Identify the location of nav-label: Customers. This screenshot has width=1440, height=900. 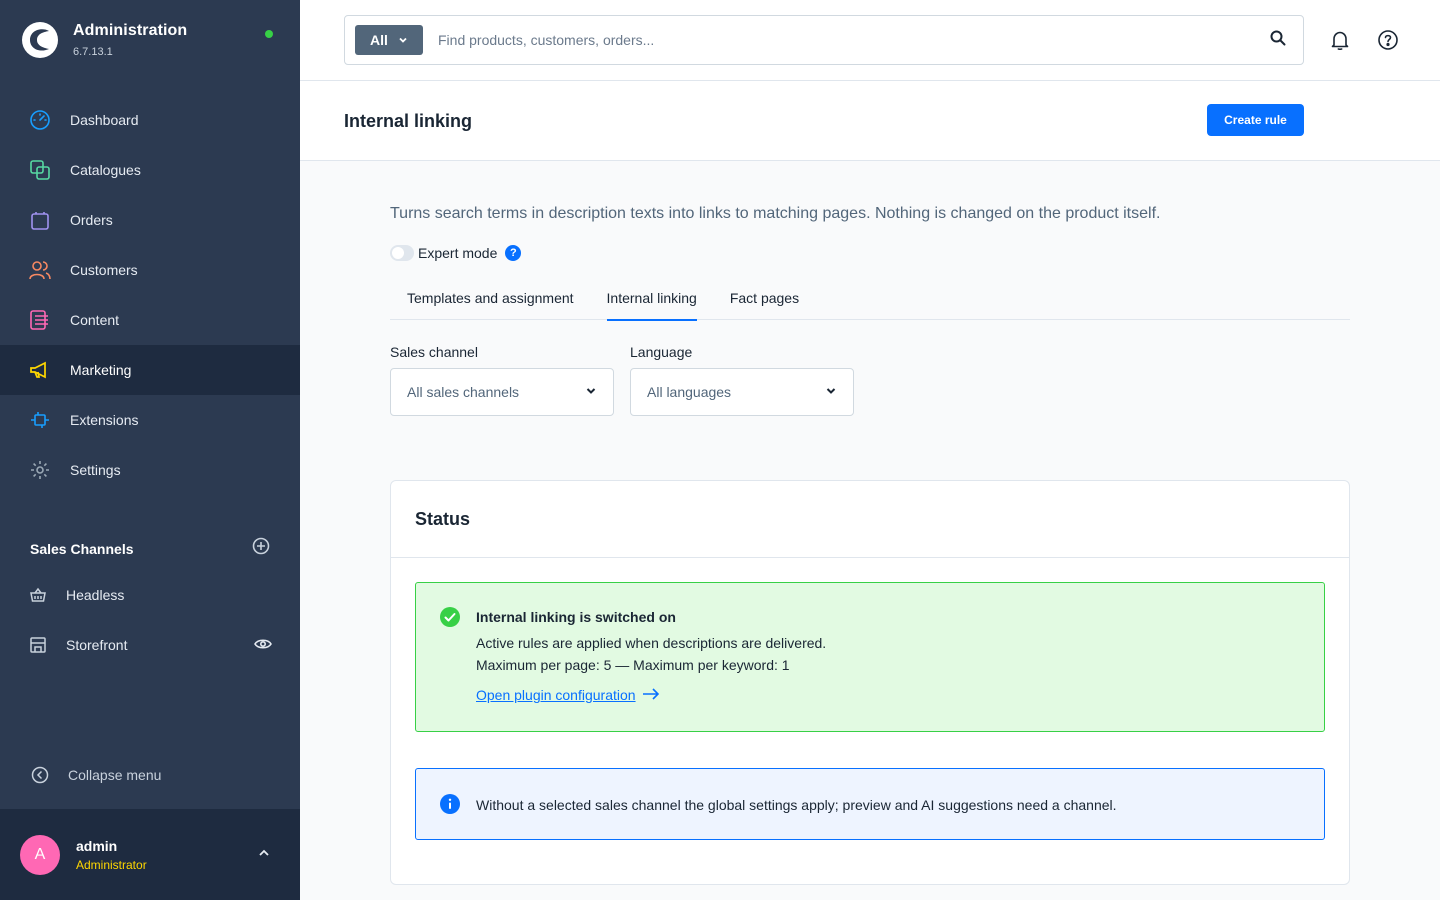
(104, 270).